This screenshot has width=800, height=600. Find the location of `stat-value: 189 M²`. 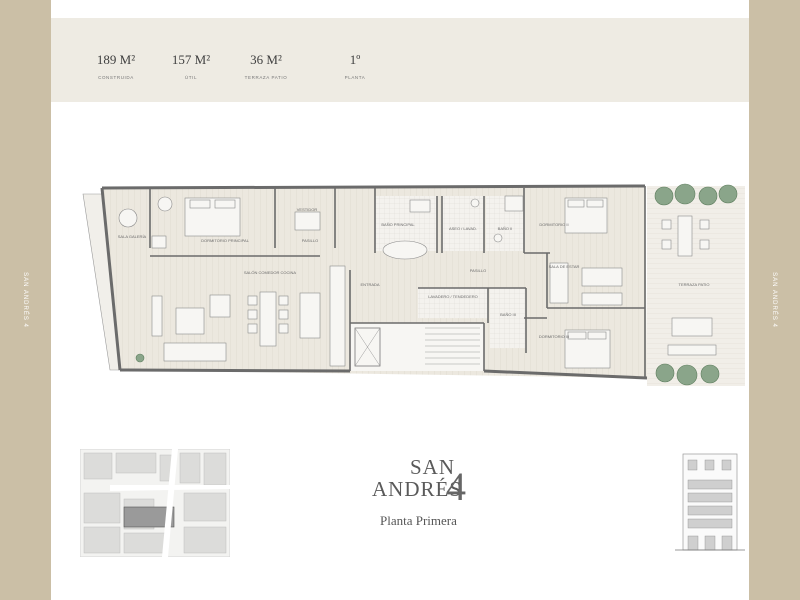

stat-value: 189 M² is located at coordinates (116, 59).